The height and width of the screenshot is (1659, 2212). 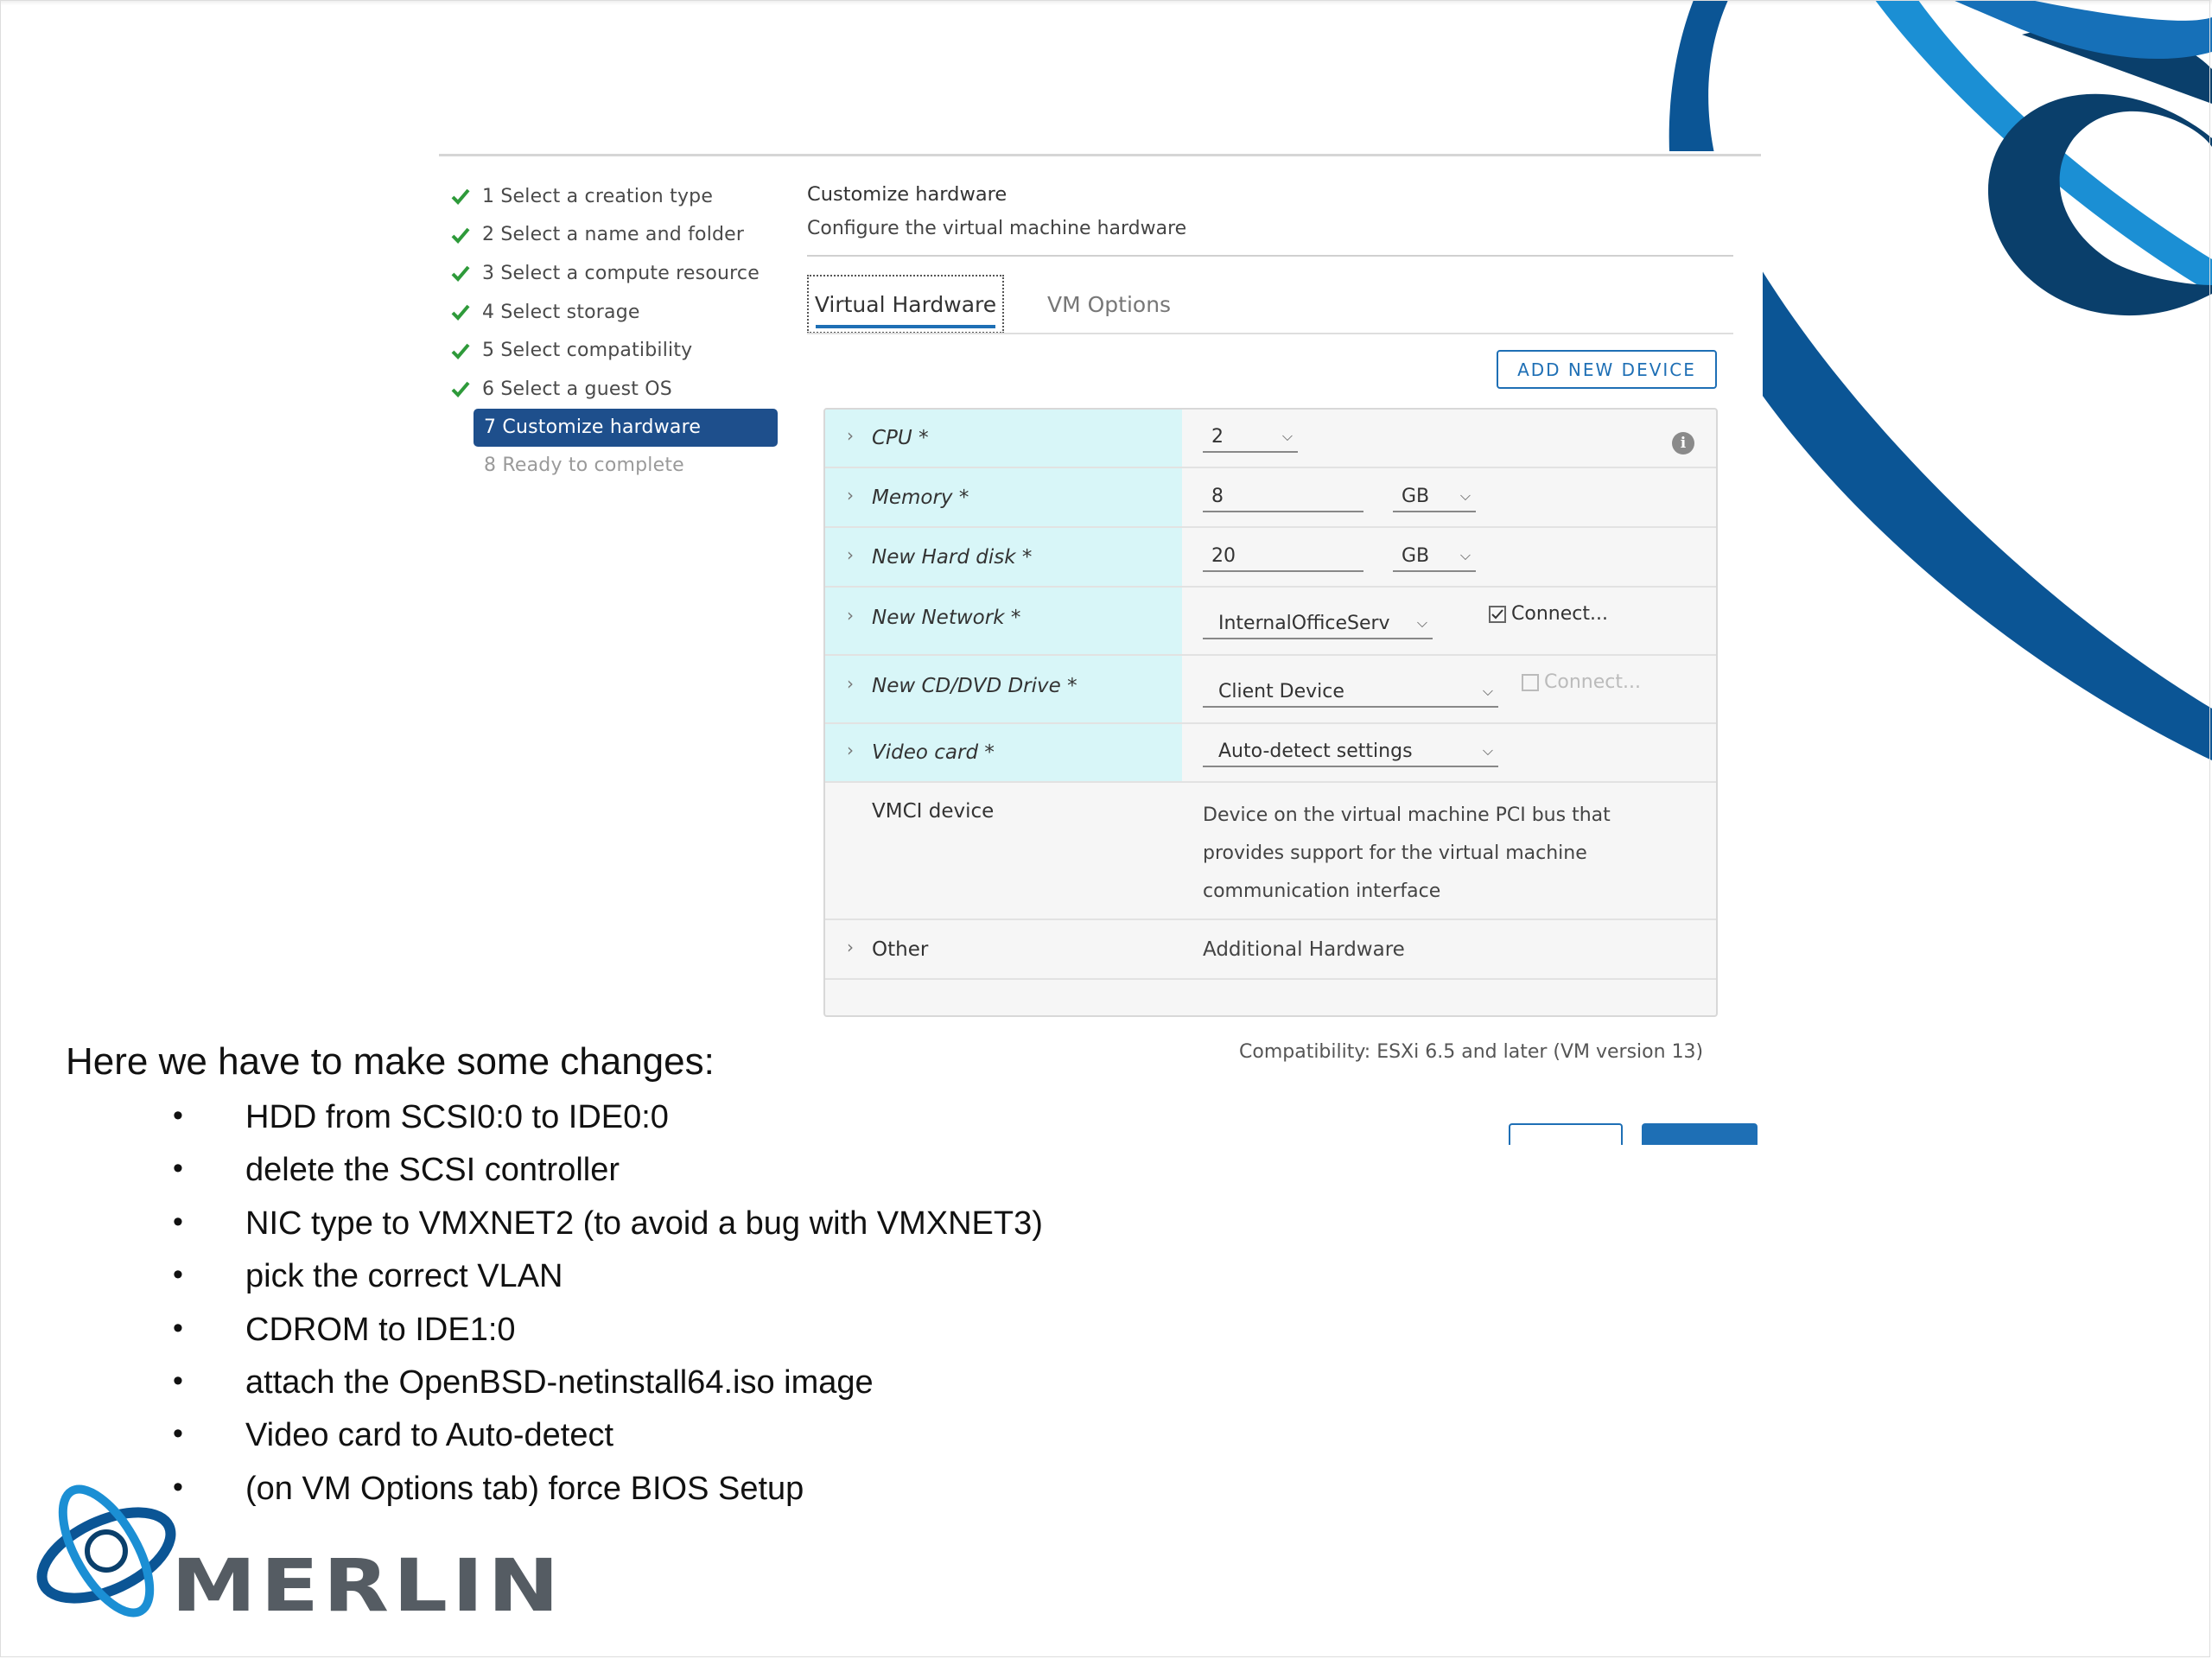 I want to click on wizard-step-label: 3 Select a compute resource, so click(x=621, y=273).